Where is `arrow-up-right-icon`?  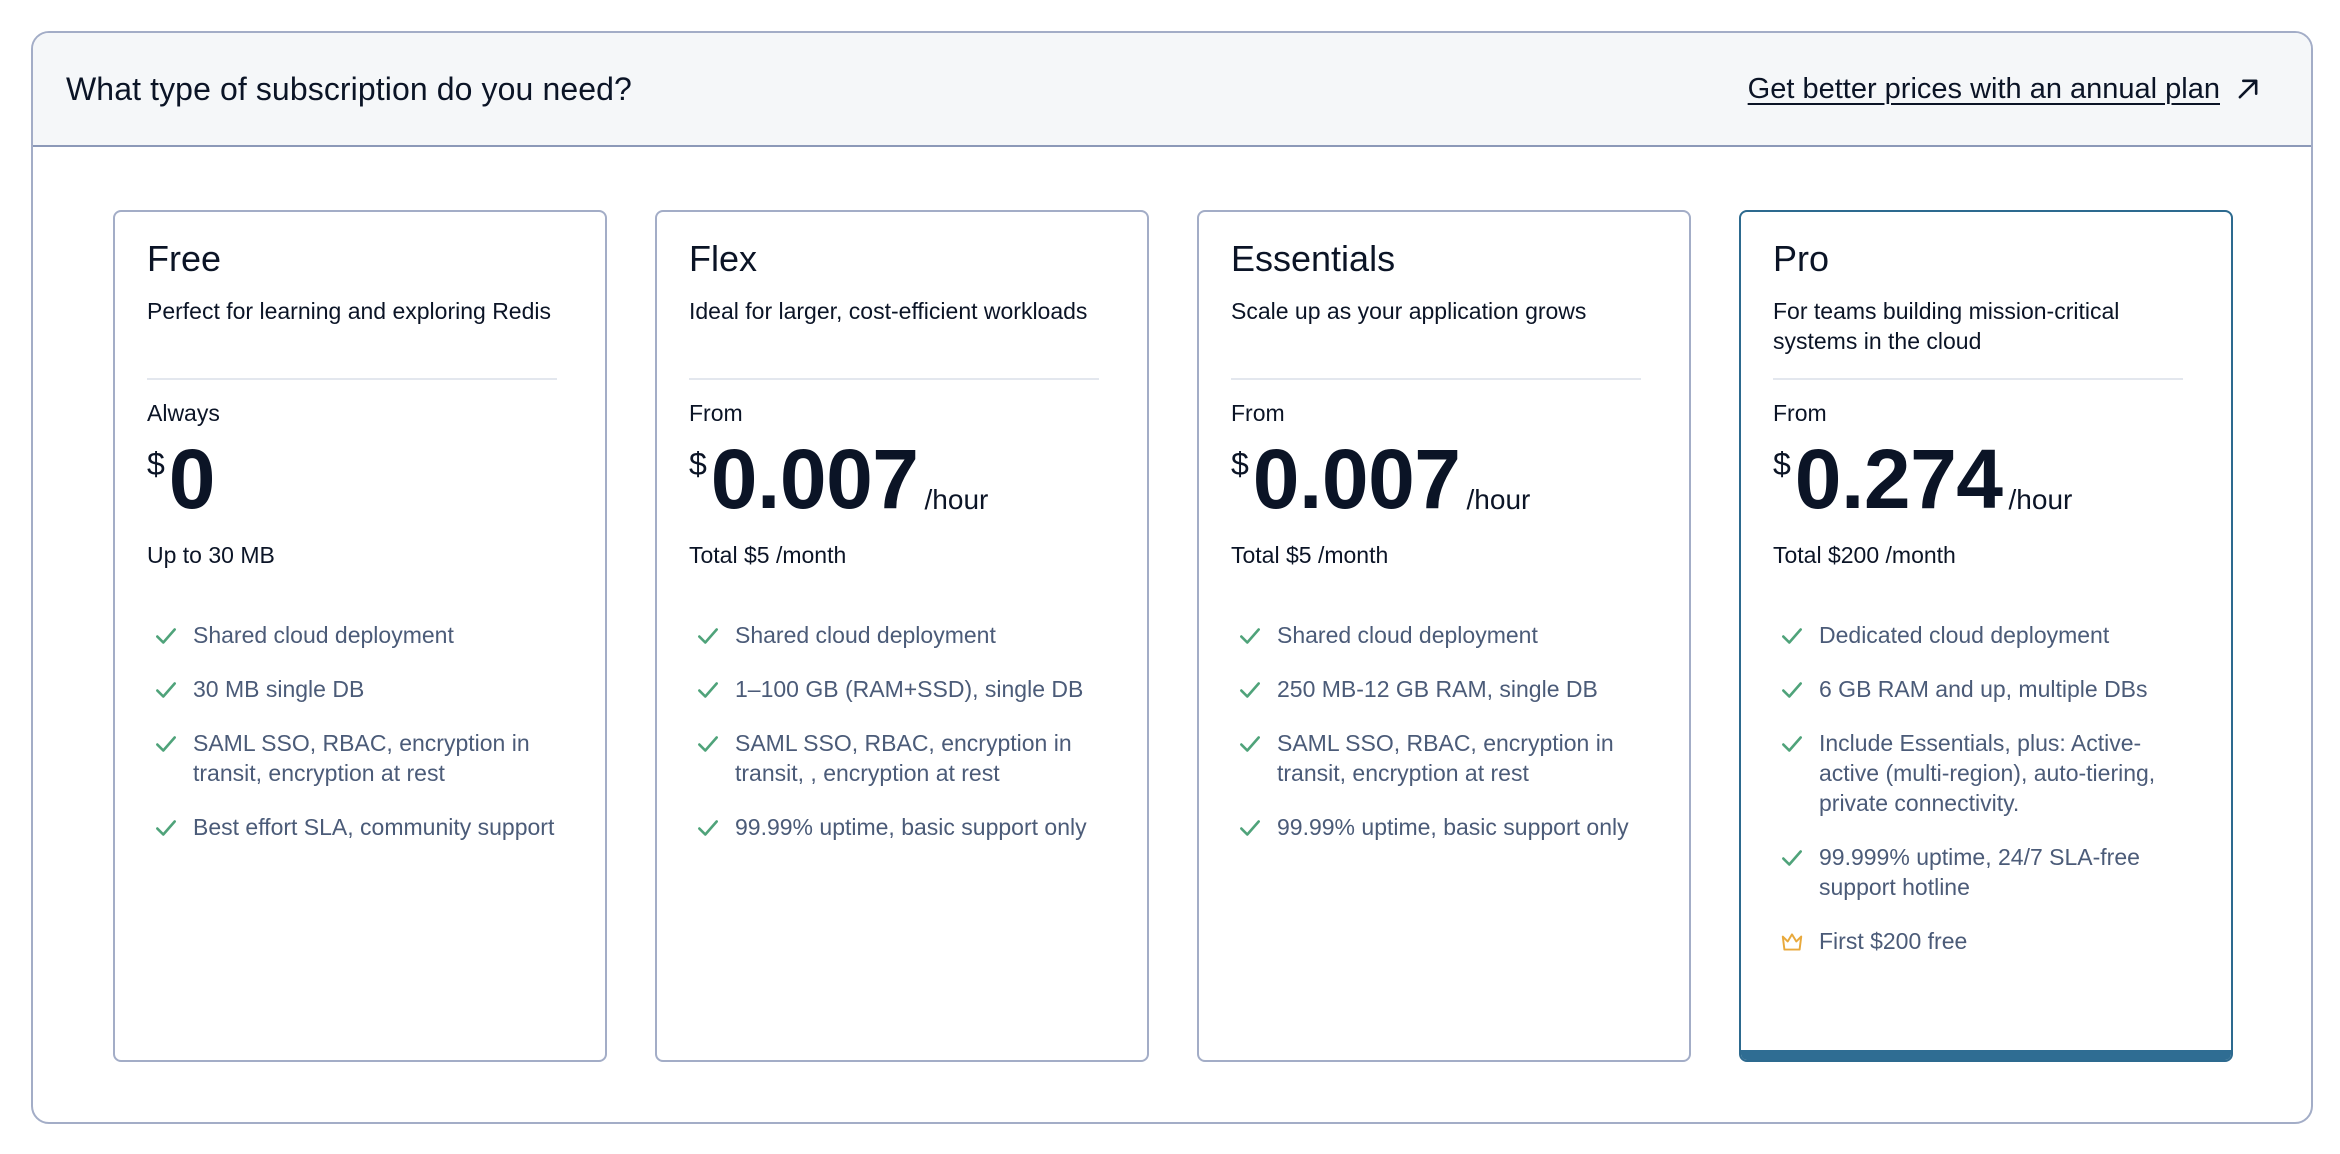
arrow-up-right-icon is located at coordinates (2248, 89).